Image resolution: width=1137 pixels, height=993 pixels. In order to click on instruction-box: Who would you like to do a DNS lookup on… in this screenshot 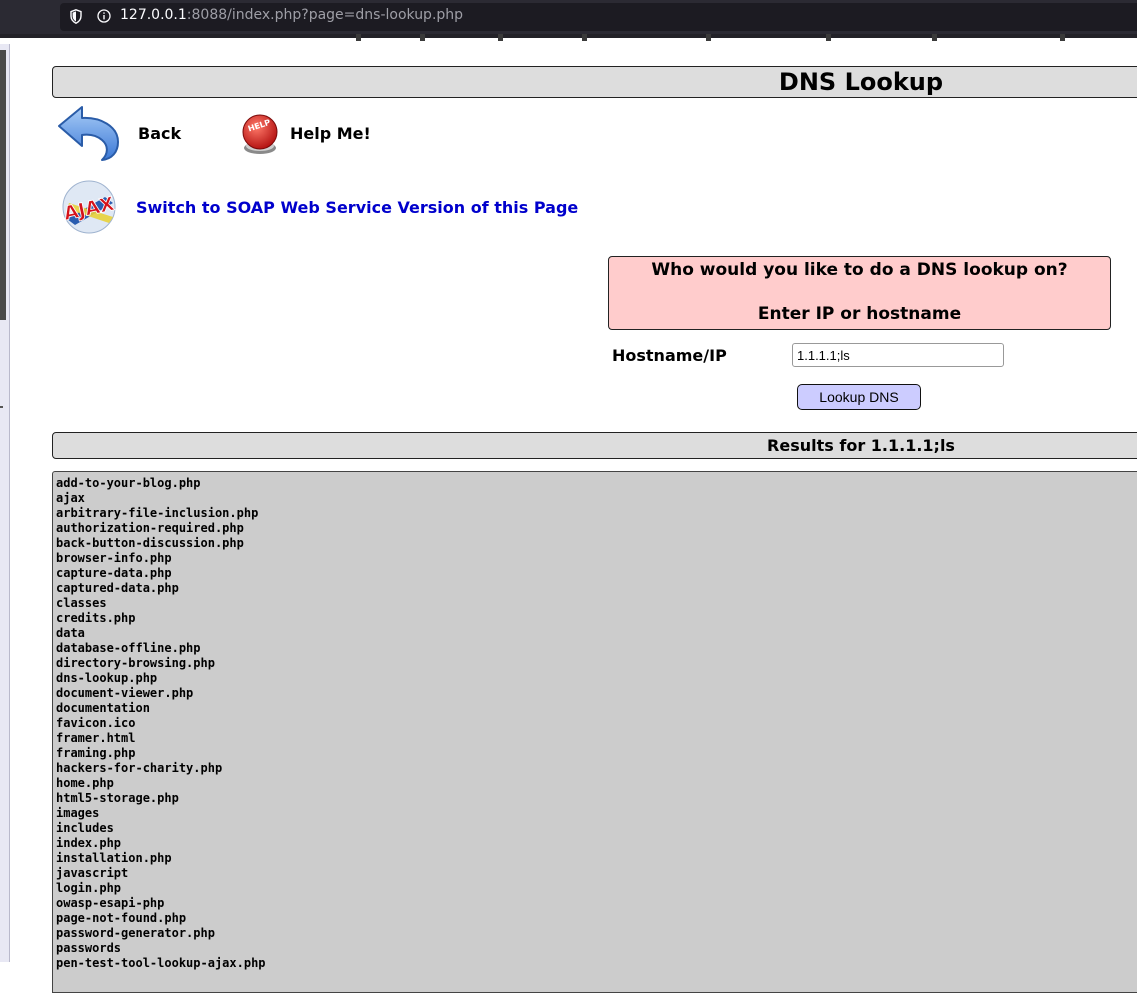, I will do `click(859, 293)`.